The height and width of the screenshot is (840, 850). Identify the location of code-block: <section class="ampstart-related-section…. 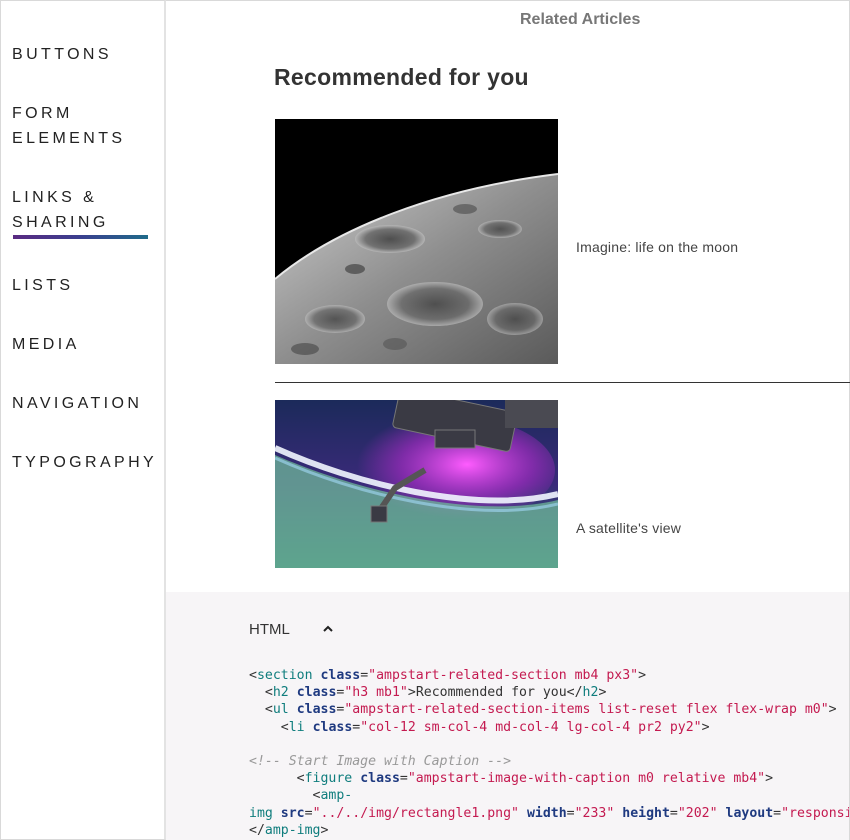
(549, 753).